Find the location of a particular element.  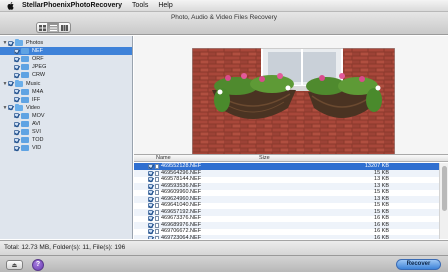

list-view-button is located at coordinates (53, 27).